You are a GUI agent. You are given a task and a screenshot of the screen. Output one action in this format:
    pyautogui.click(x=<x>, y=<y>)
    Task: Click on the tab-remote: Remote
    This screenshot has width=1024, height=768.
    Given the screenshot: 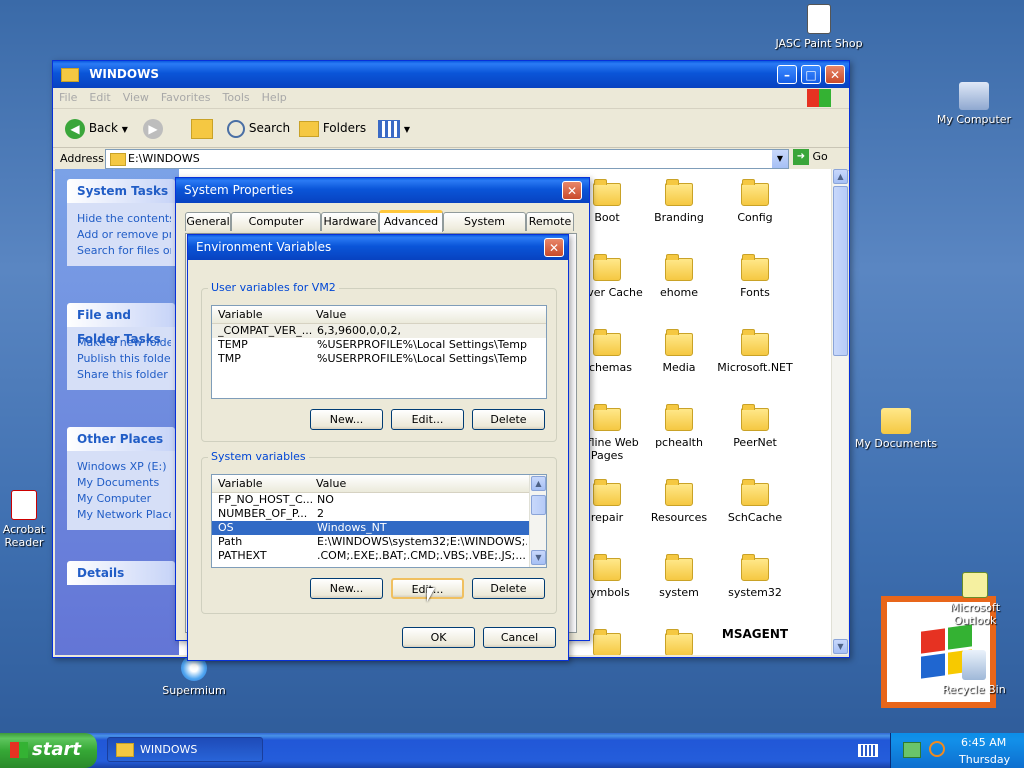 What is the action you would take?
    pyautogui.click(x=550, y=221)
    